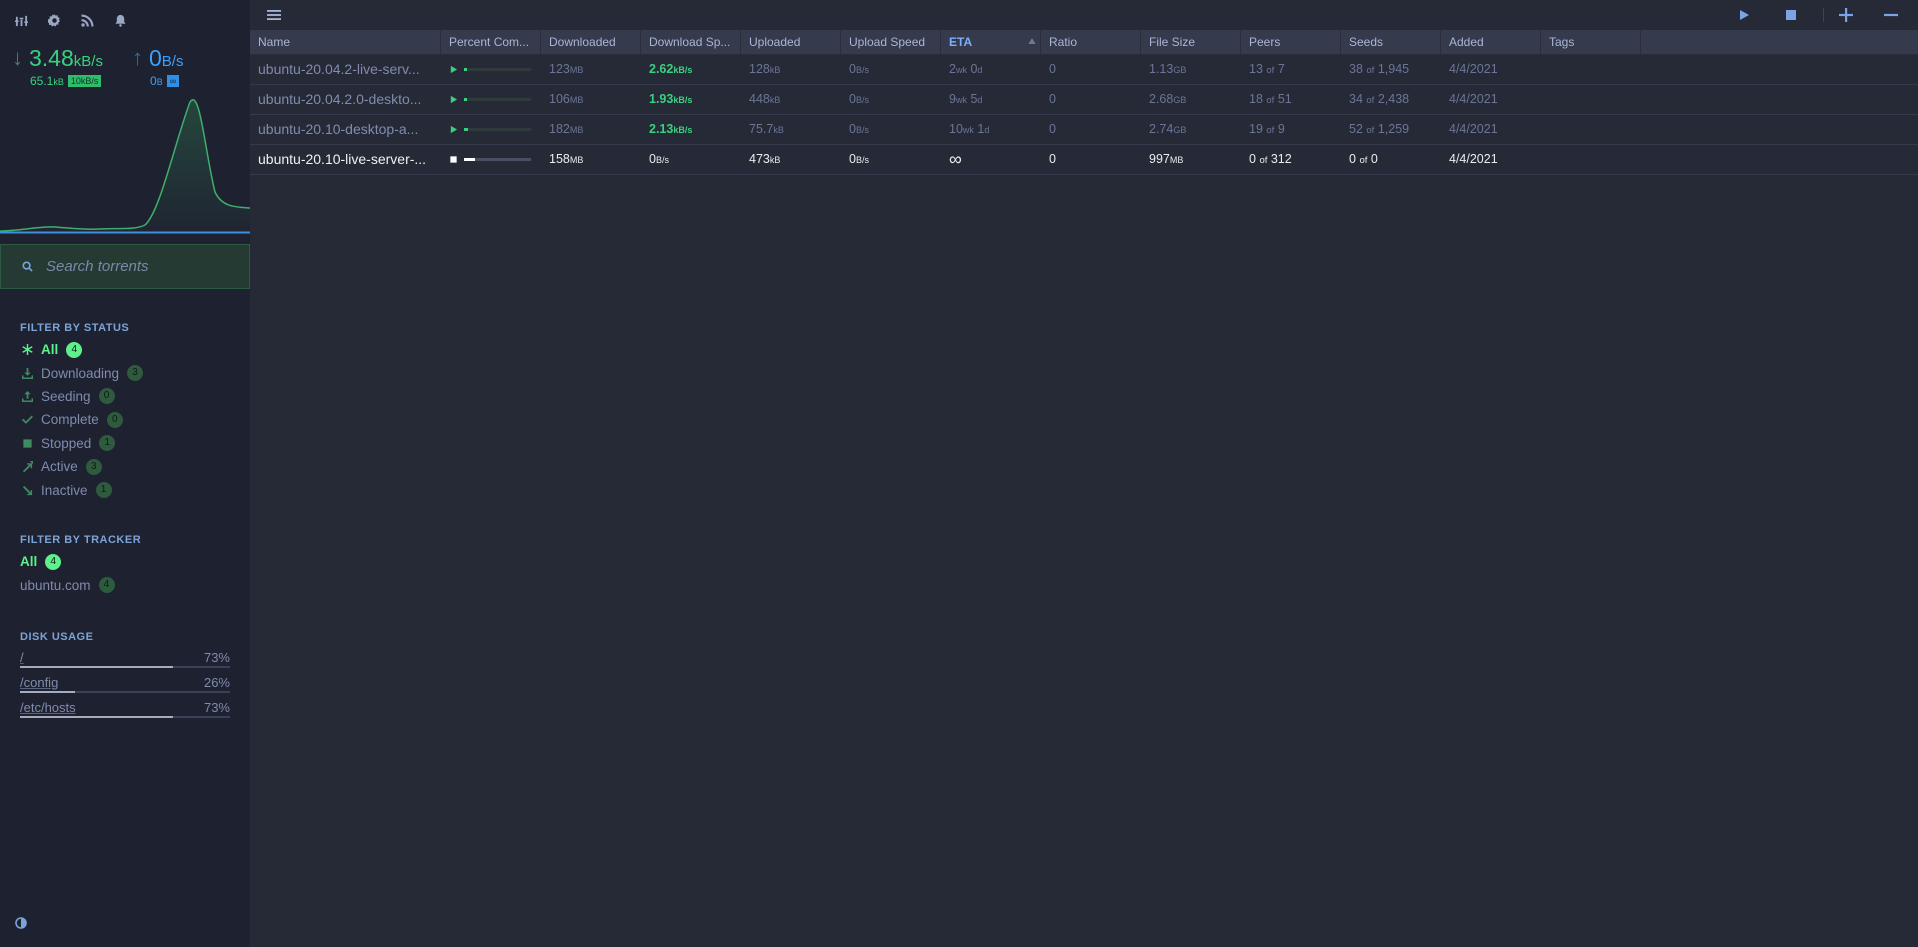 This screenshot has width=1918, height=947. I want to click on status-filter-active: Active 3, so click(81, 466).